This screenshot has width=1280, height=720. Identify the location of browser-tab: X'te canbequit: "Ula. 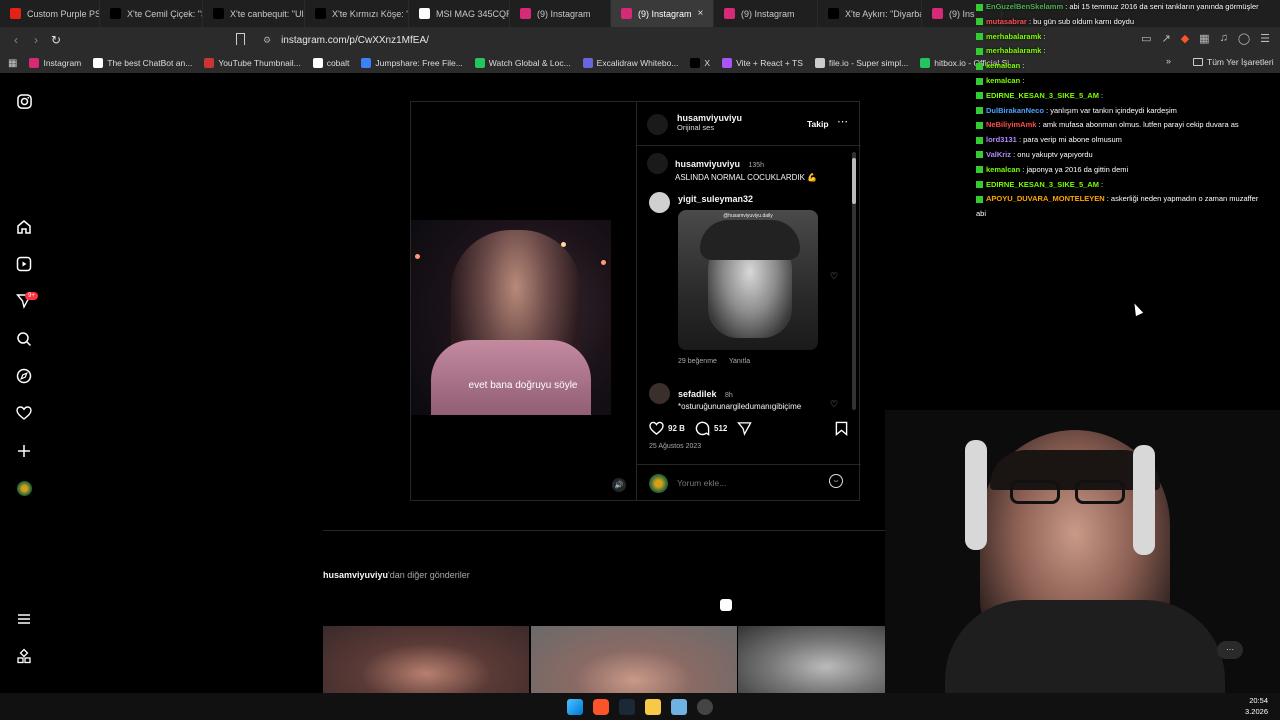
(254, 13).